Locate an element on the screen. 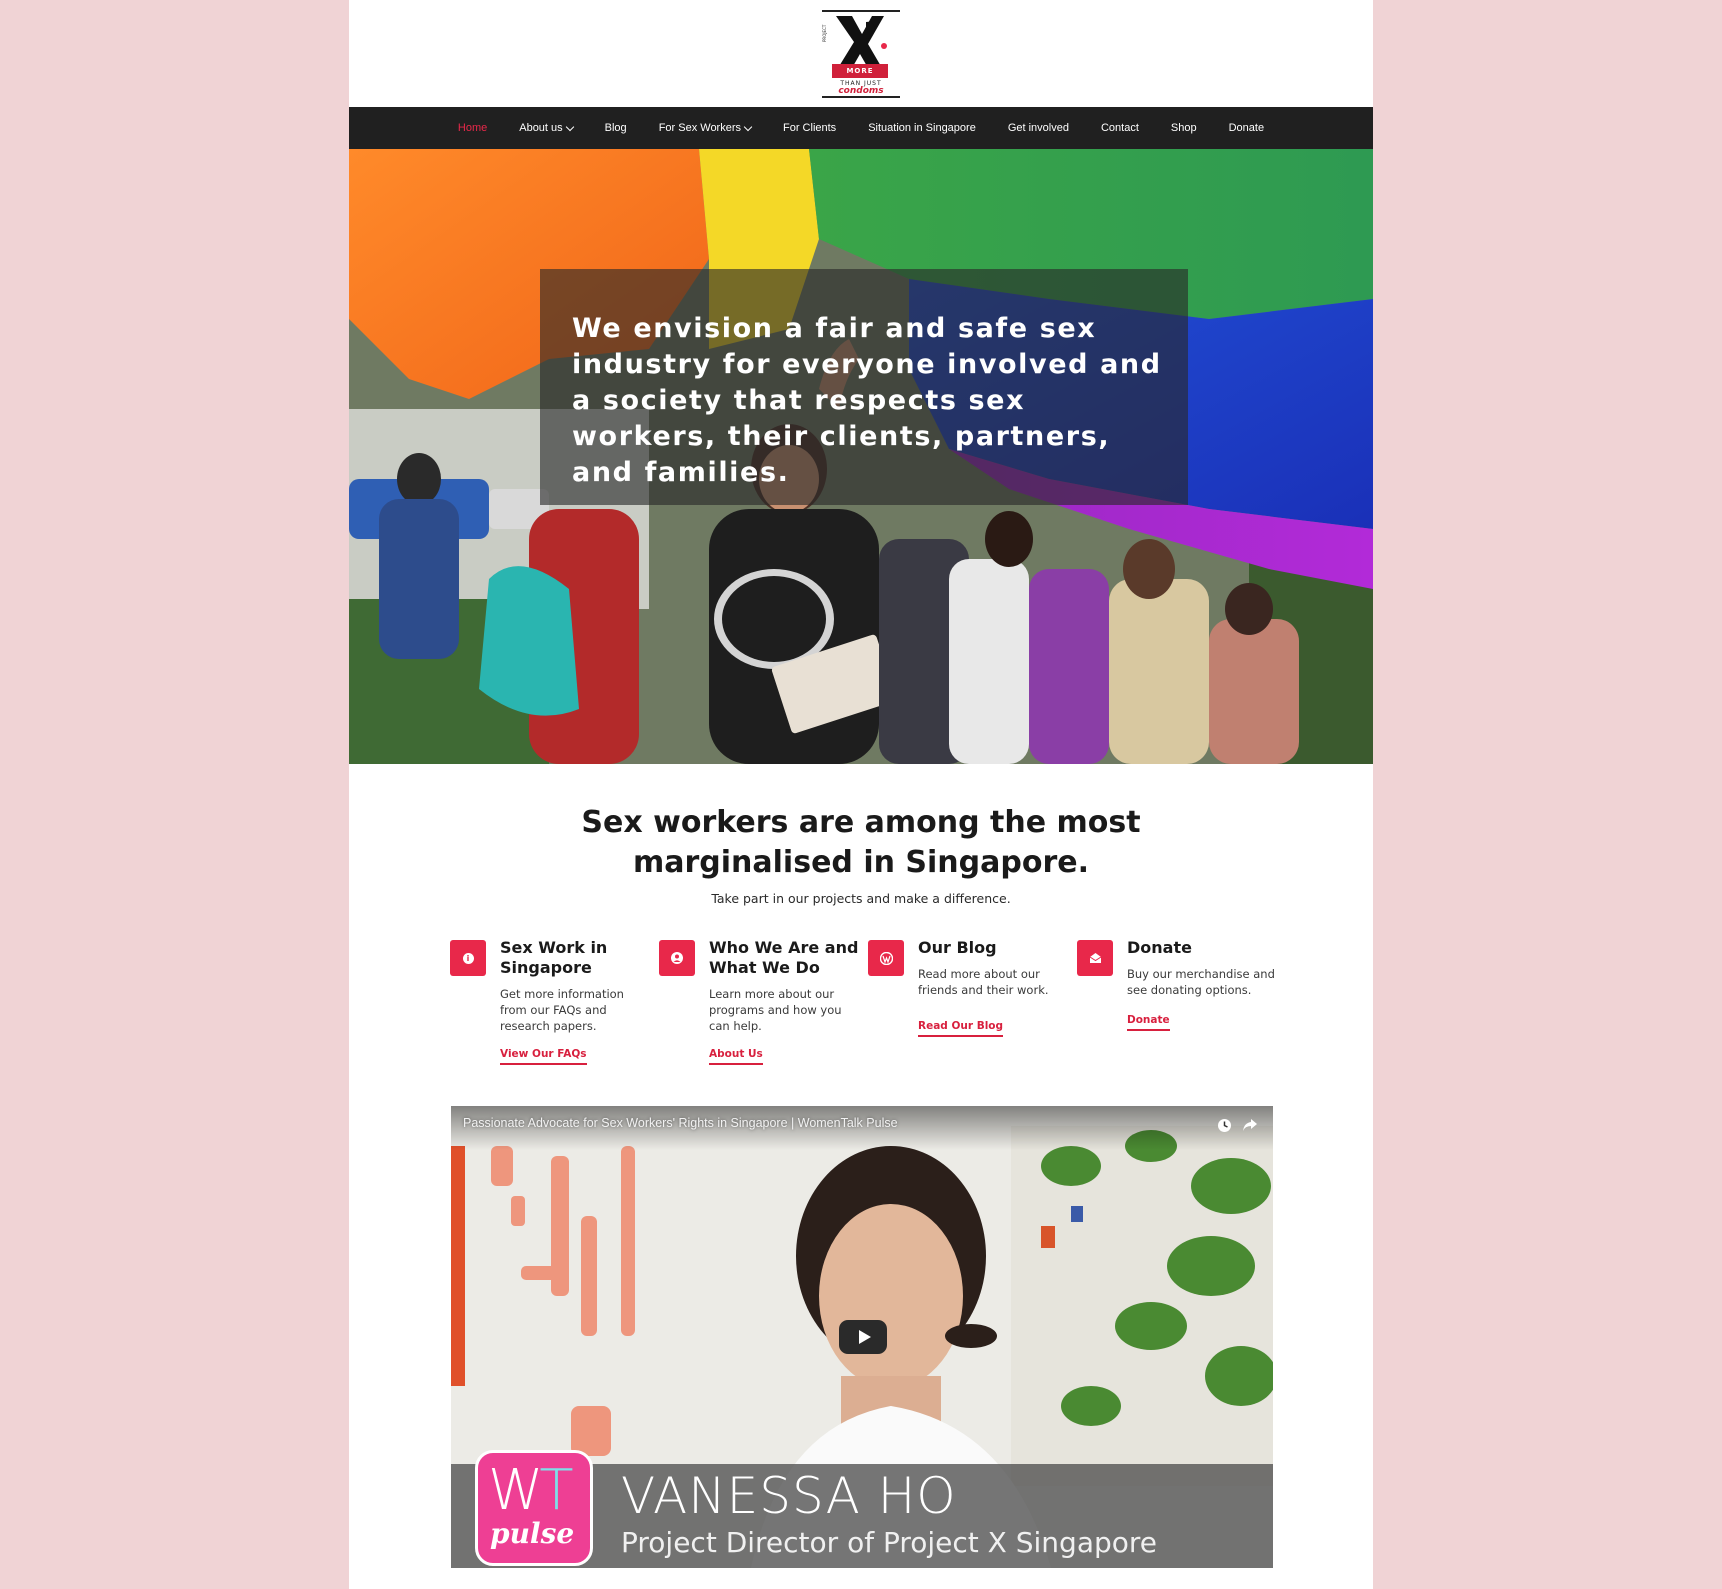 This screenshot has height=1589, width=1722. header: PROJECT MORE THAN JUST condoms is located at coordinates (861, 53).